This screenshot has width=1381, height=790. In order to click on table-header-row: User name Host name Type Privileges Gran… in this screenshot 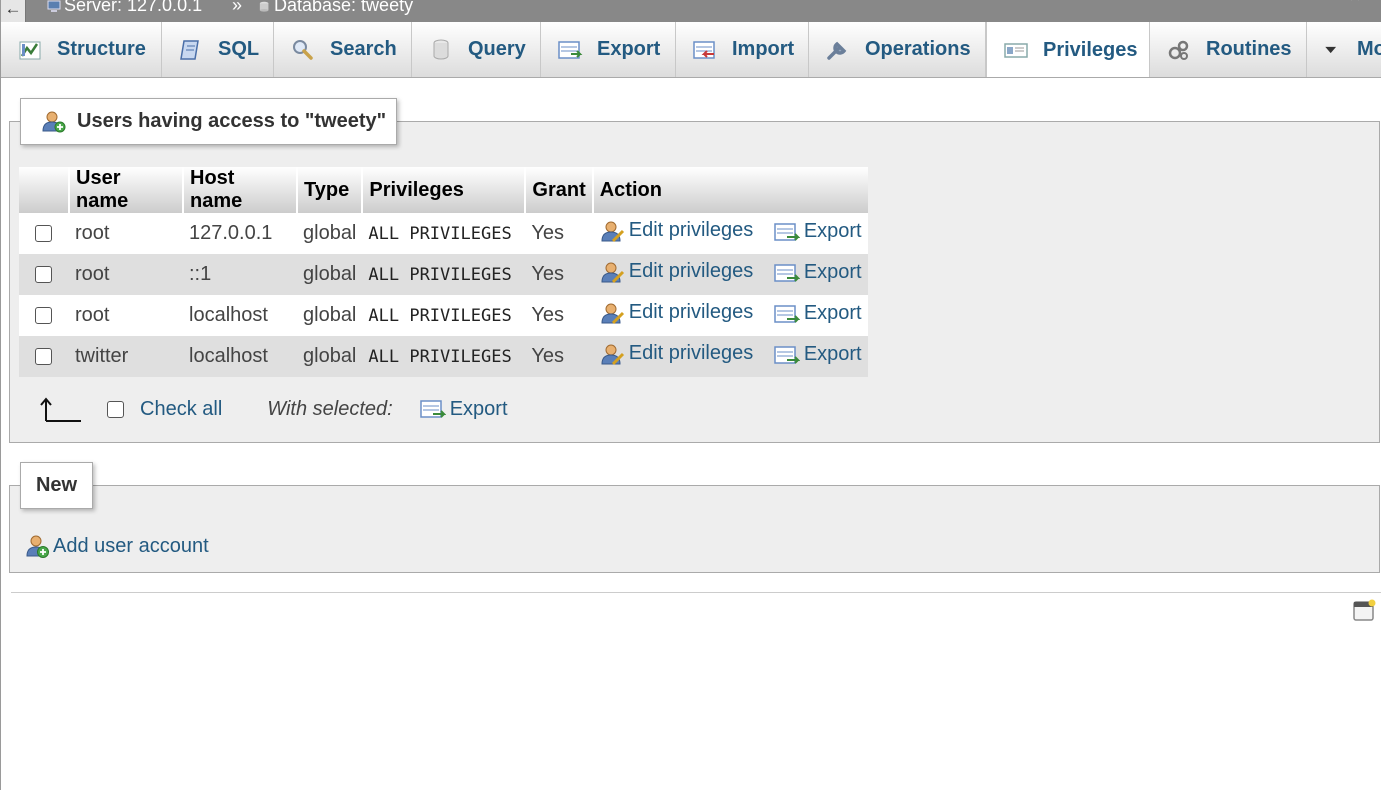, I will do `click(443, 190)`.